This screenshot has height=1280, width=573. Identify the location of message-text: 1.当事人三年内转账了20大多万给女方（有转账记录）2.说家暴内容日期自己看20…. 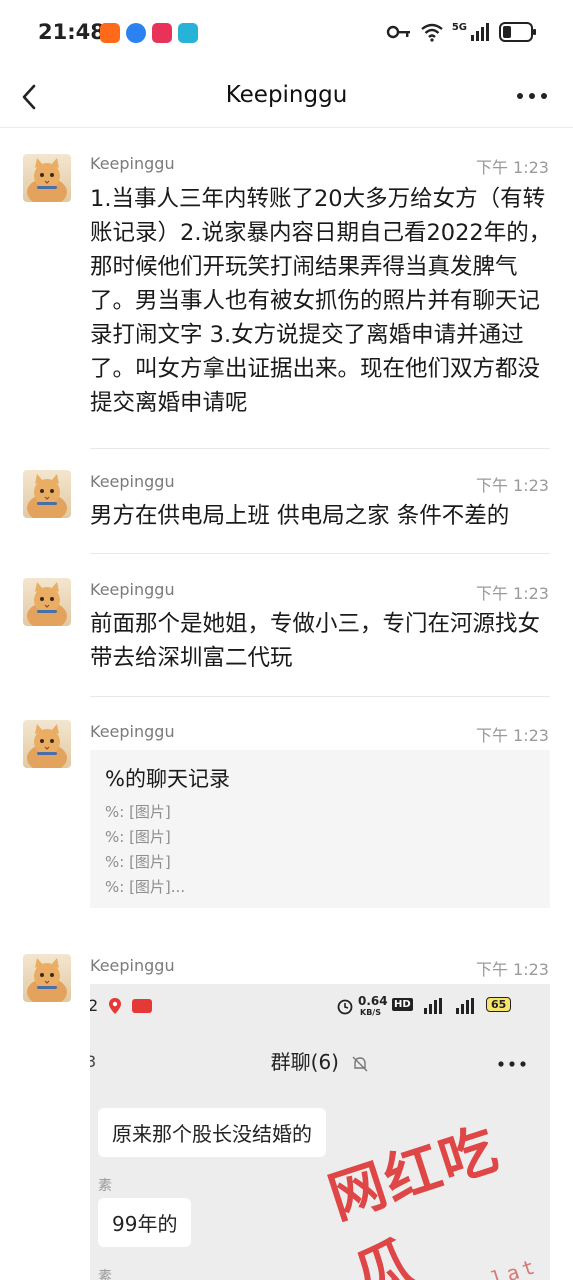
(321, 301).